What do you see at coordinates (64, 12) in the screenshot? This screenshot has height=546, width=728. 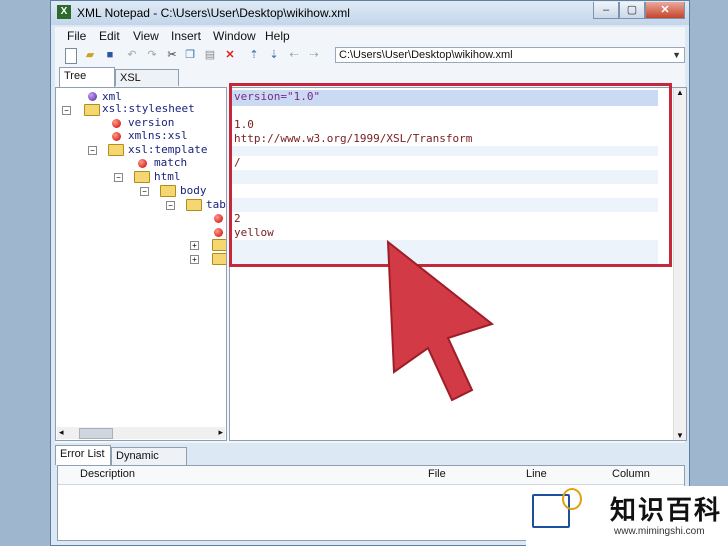 I see `app-icon: X` at bounding box center [64, 12].